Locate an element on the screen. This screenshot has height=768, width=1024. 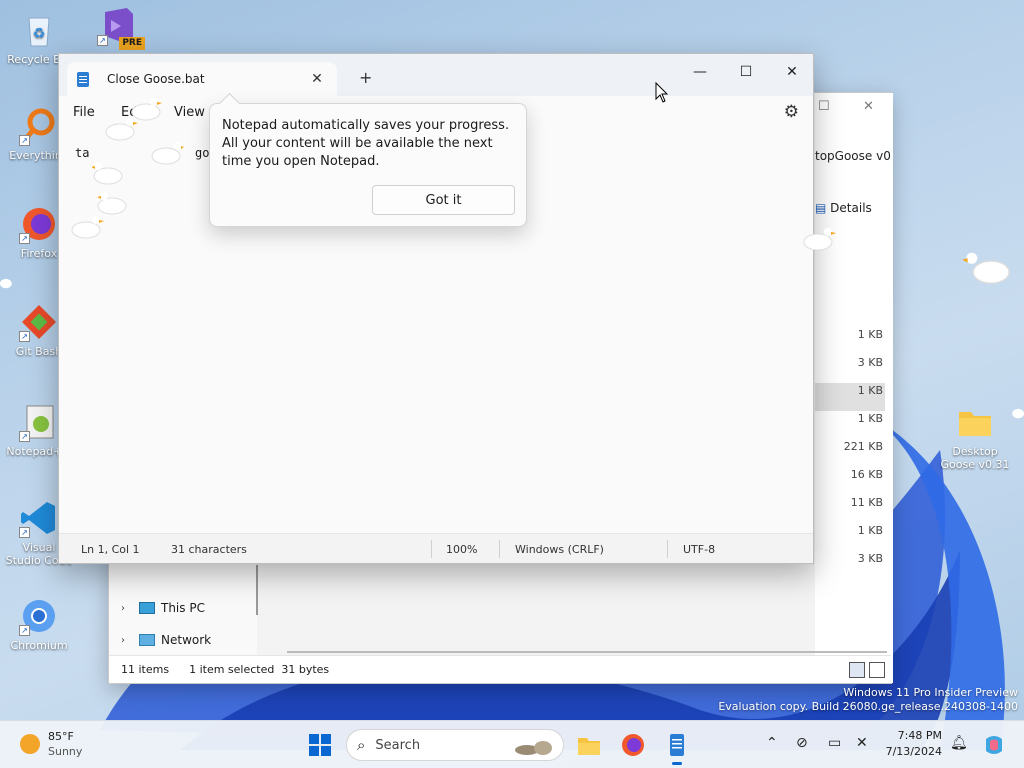
vscode-icon: ↗ is located at coordinates (39, 518).